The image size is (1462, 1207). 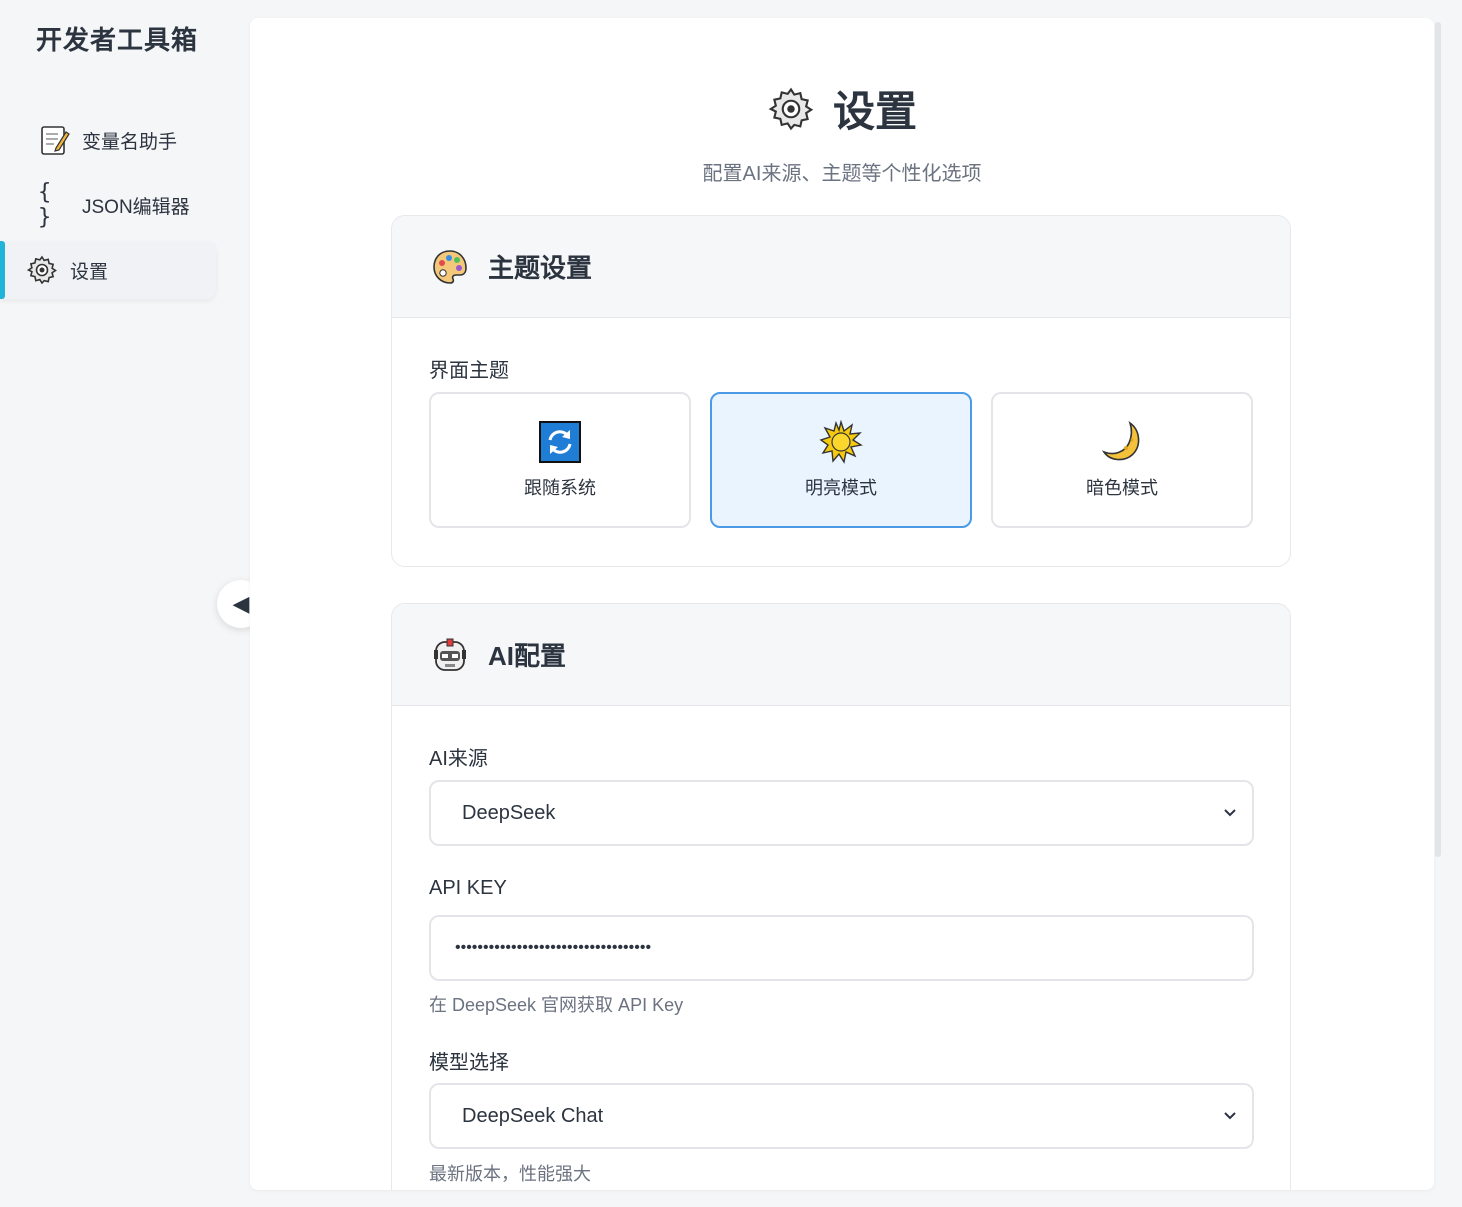 I want to click on model-hint: 最新版本，性能强大, so click(x=510, y=1174).